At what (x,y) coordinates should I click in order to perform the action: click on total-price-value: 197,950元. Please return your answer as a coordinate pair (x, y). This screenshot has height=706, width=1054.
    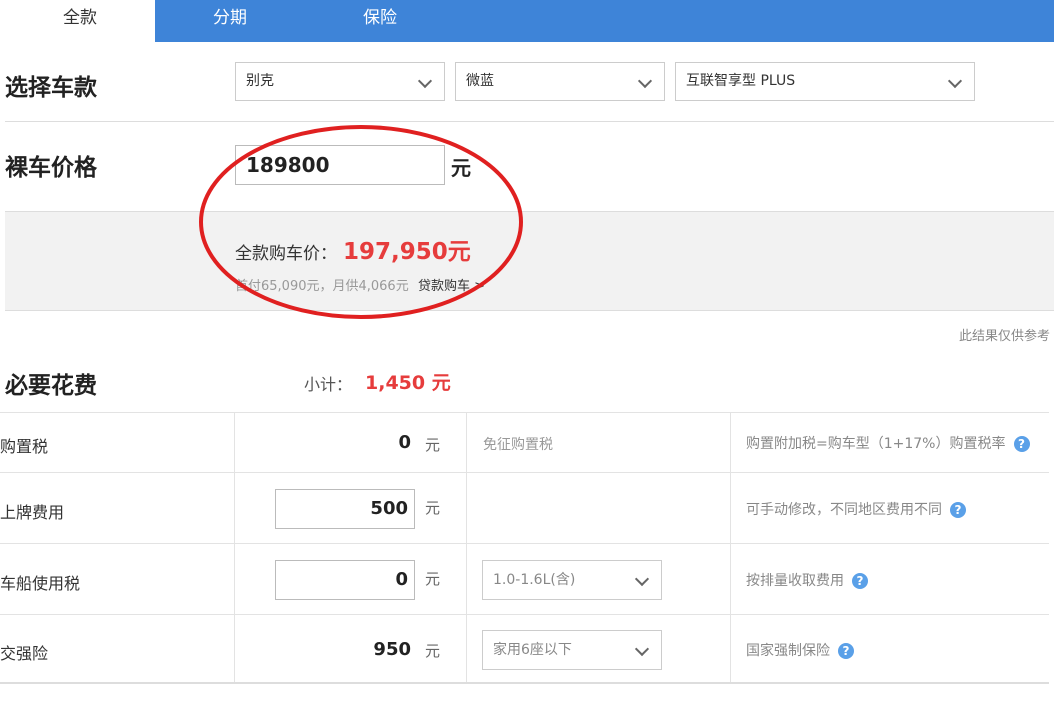
    Looking at the image, I should click on (407, 252).